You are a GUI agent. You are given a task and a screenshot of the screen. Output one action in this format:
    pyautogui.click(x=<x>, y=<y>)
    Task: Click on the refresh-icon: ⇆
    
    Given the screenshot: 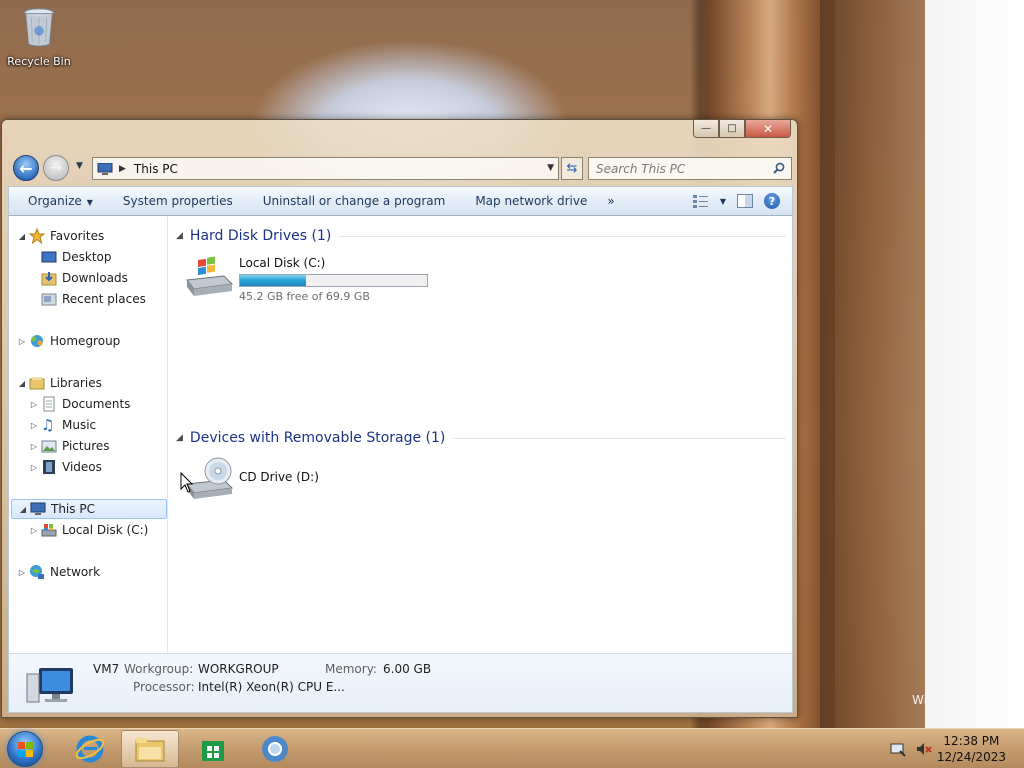 What is the action you would take?
    pyautogui.click(x=572, y=168)
    